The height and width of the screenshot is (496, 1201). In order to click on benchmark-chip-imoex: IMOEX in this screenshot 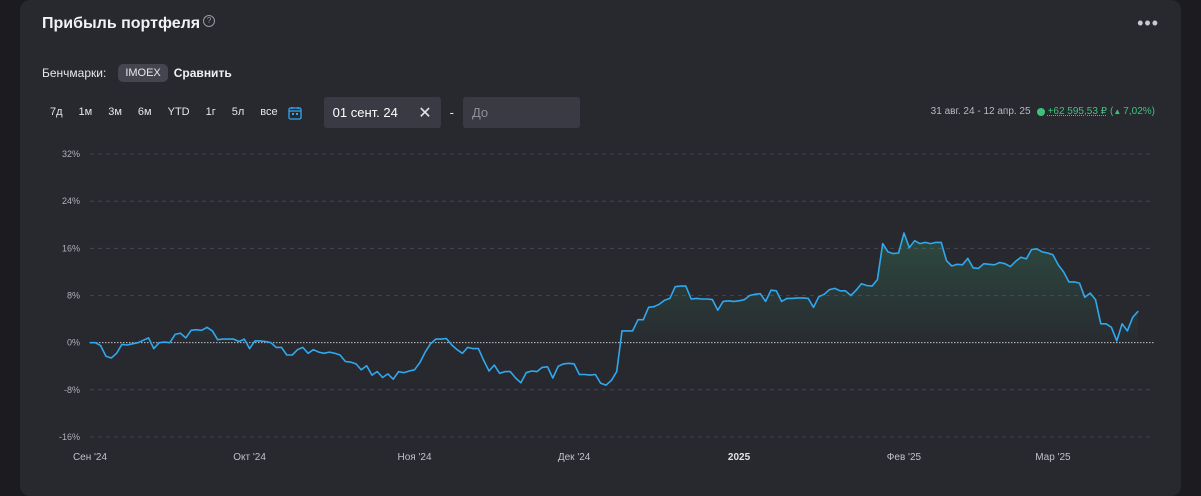, I will do `click(143, 73)`.